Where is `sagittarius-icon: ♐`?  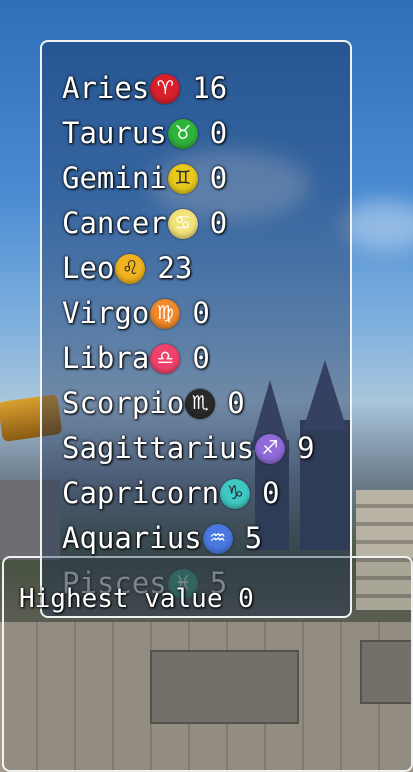 sagittarius-icon: ♐ is located at coordinates (270, 448).